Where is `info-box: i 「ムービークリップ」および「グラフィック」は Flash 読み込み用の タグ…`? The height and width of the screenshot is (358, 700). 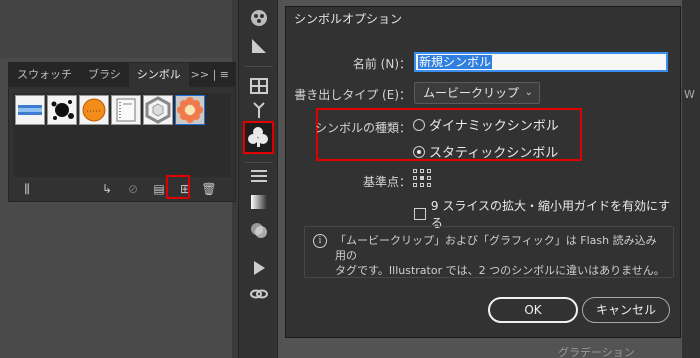
info-box: i 「ムービークリップ」および「グラフィック」は Flash 読み込み用の タグ… is located at coordinates (489, 252).